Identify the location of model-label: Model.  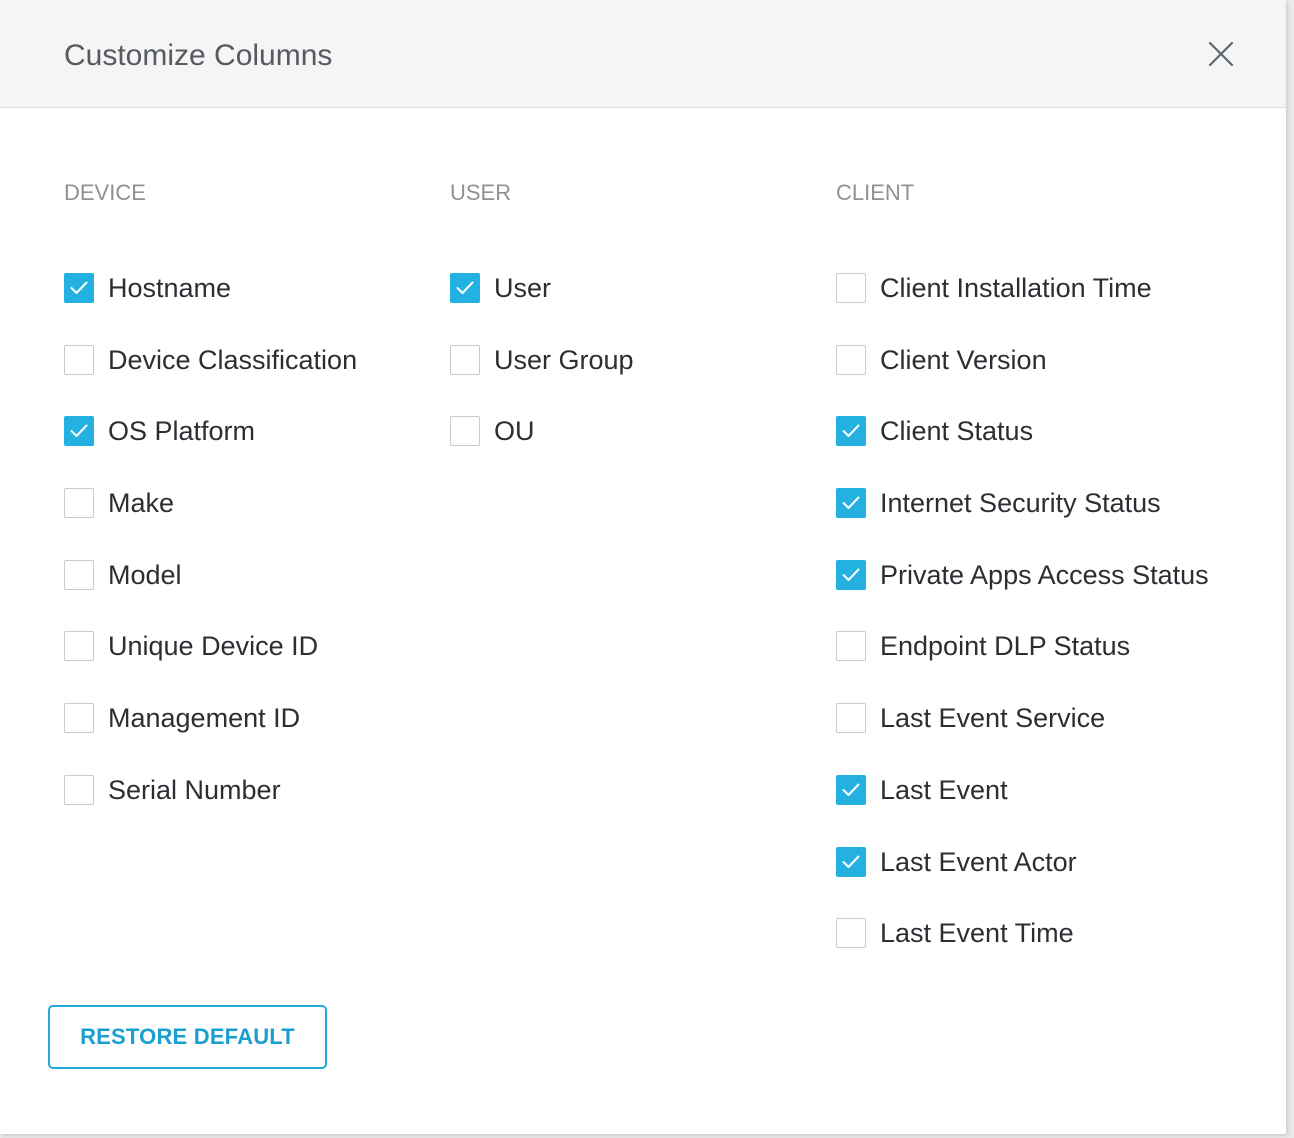
(145, 574).